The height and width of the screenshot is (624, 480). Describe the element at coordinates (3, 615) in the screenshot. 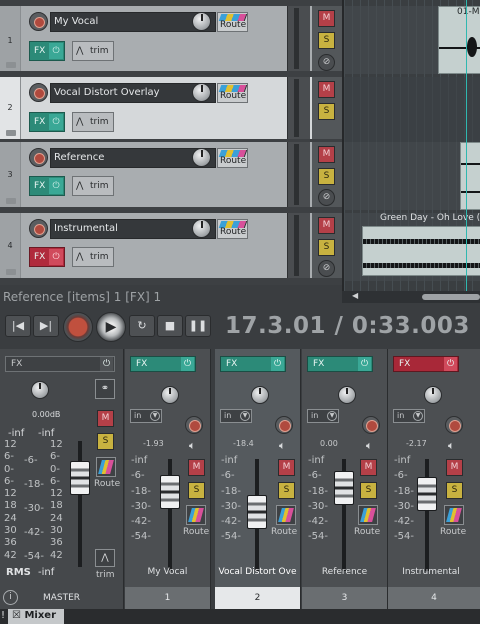

I see `pin-icon: !` at that location.